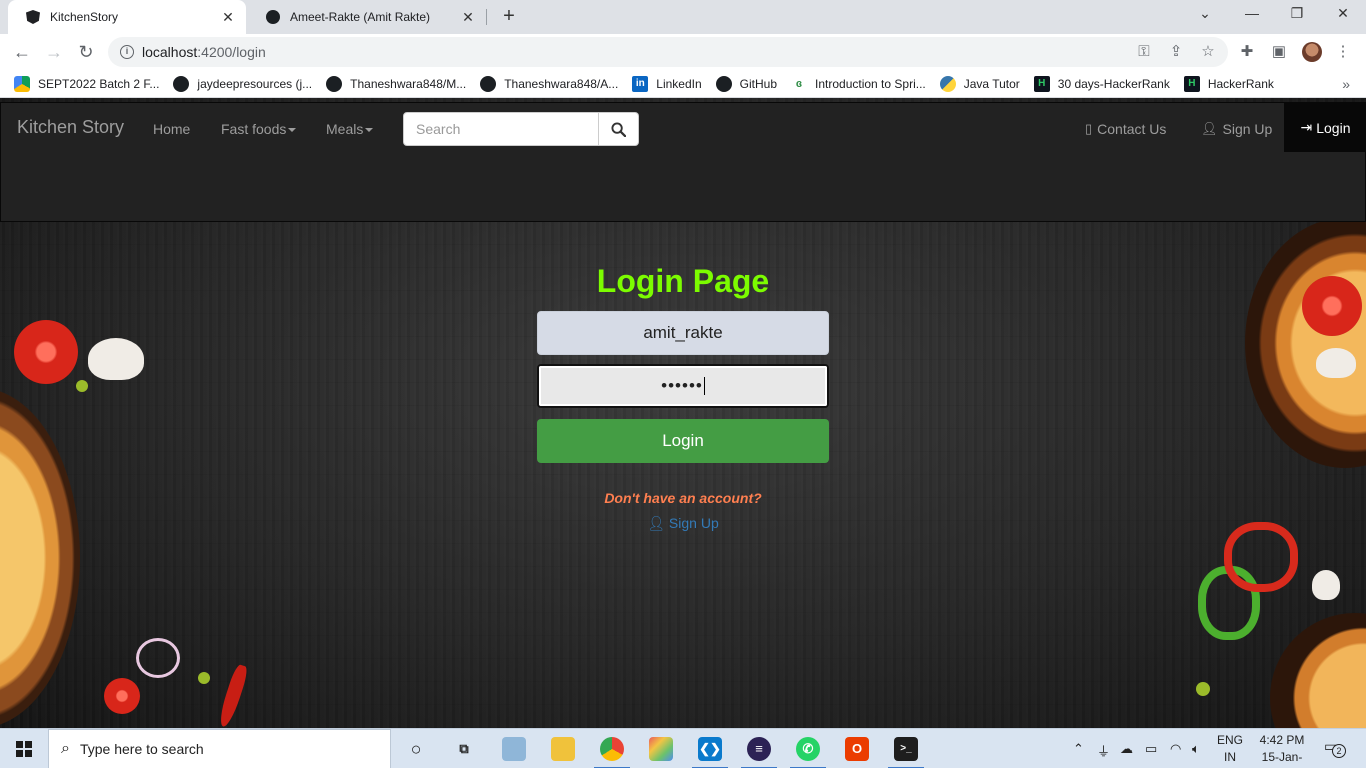  Describe the element at coordinates (1176, 52) in the screenshot. I see `share-icon: ⇪` at that location.